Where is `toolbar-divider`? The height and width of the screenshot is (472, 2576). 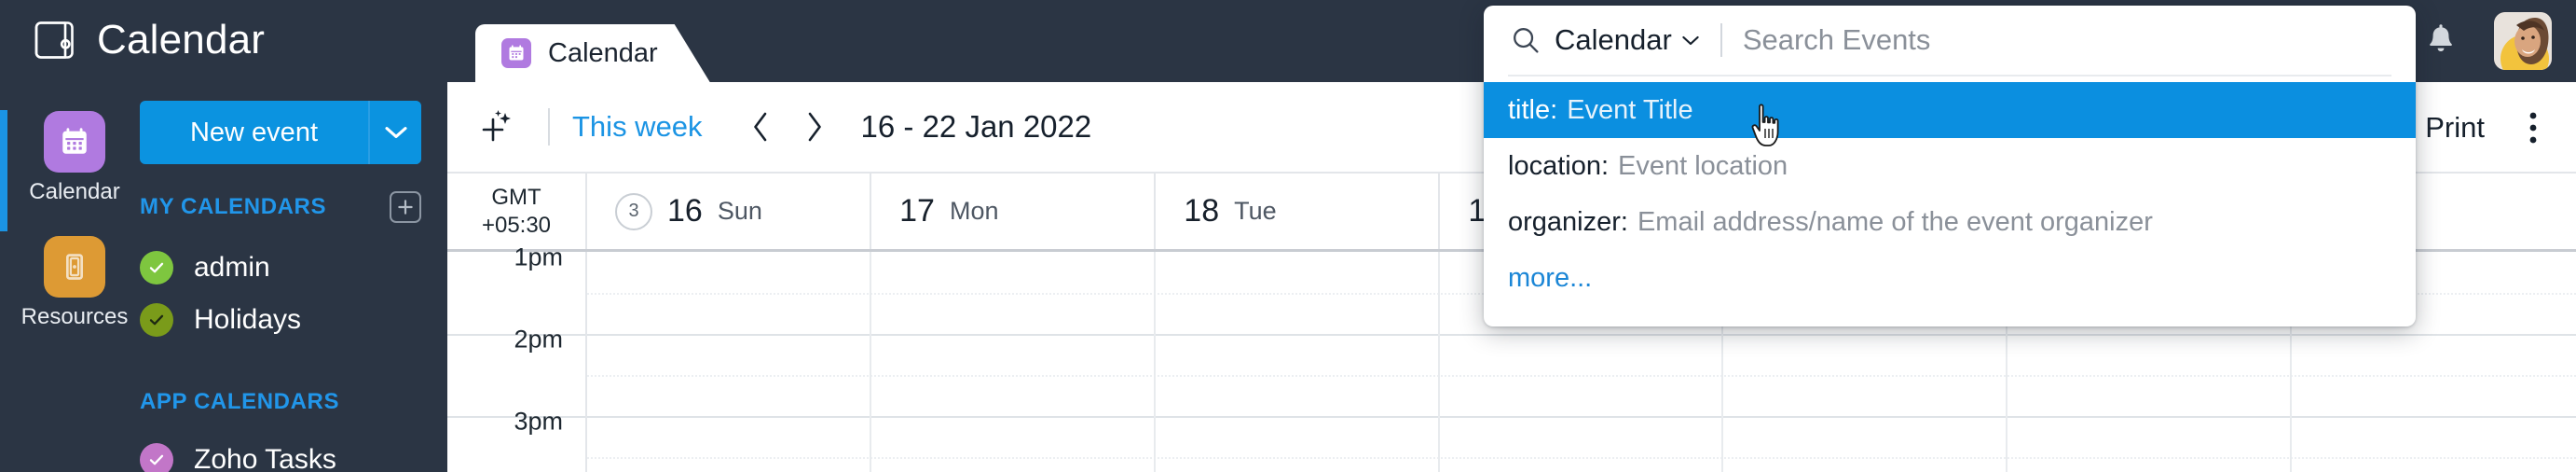 toolbar-divider is located at coordinates (549, 127).